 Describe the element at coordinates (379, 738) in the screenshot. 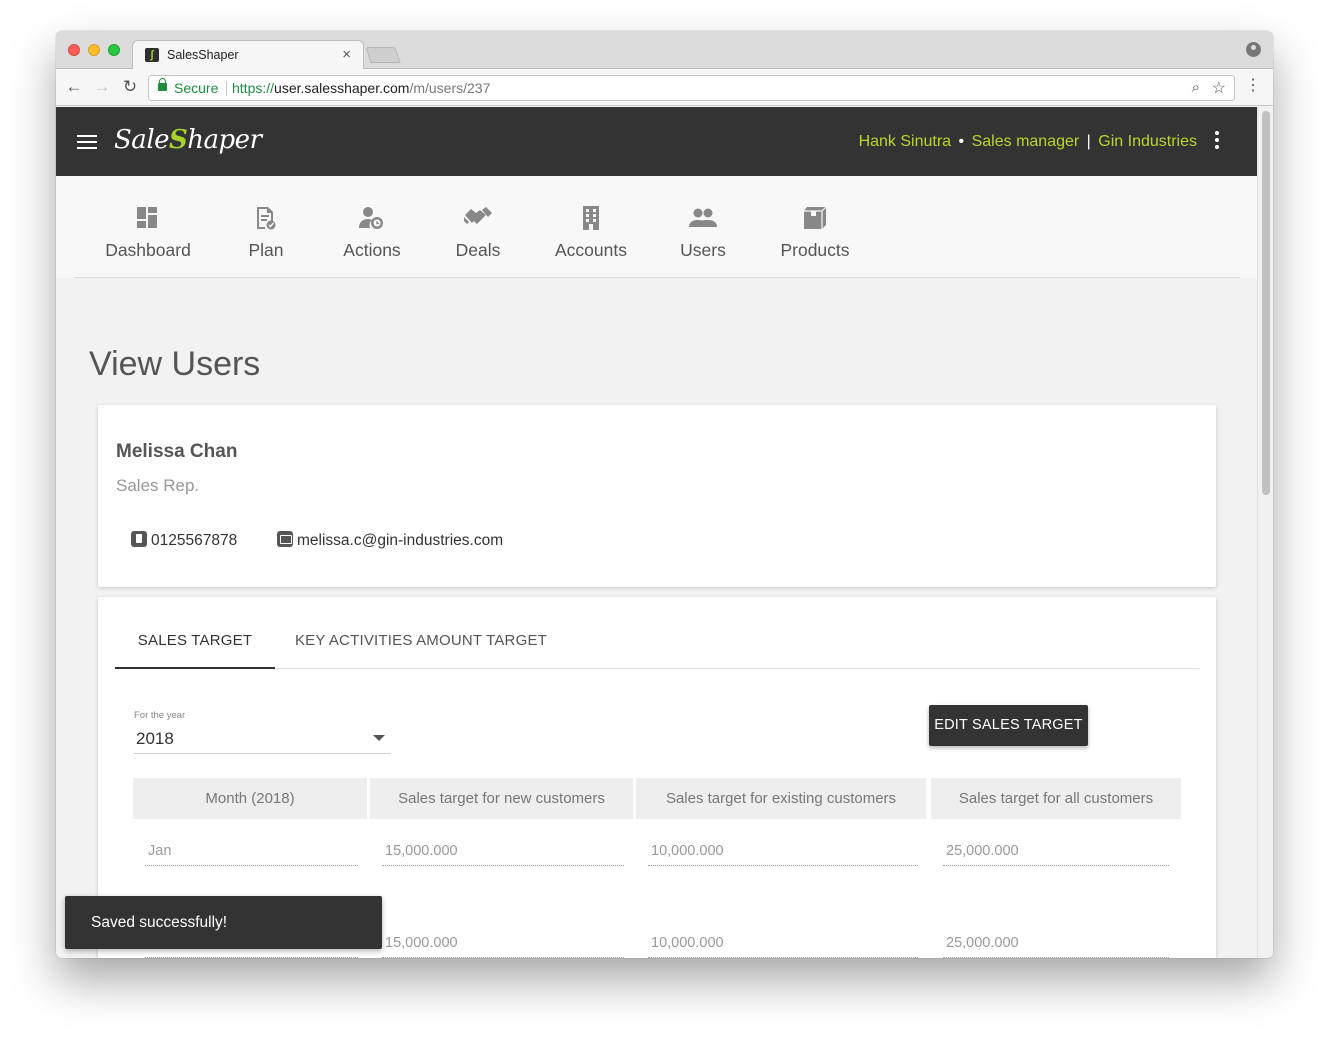

I see `dropdown-caret-icon` at that location.